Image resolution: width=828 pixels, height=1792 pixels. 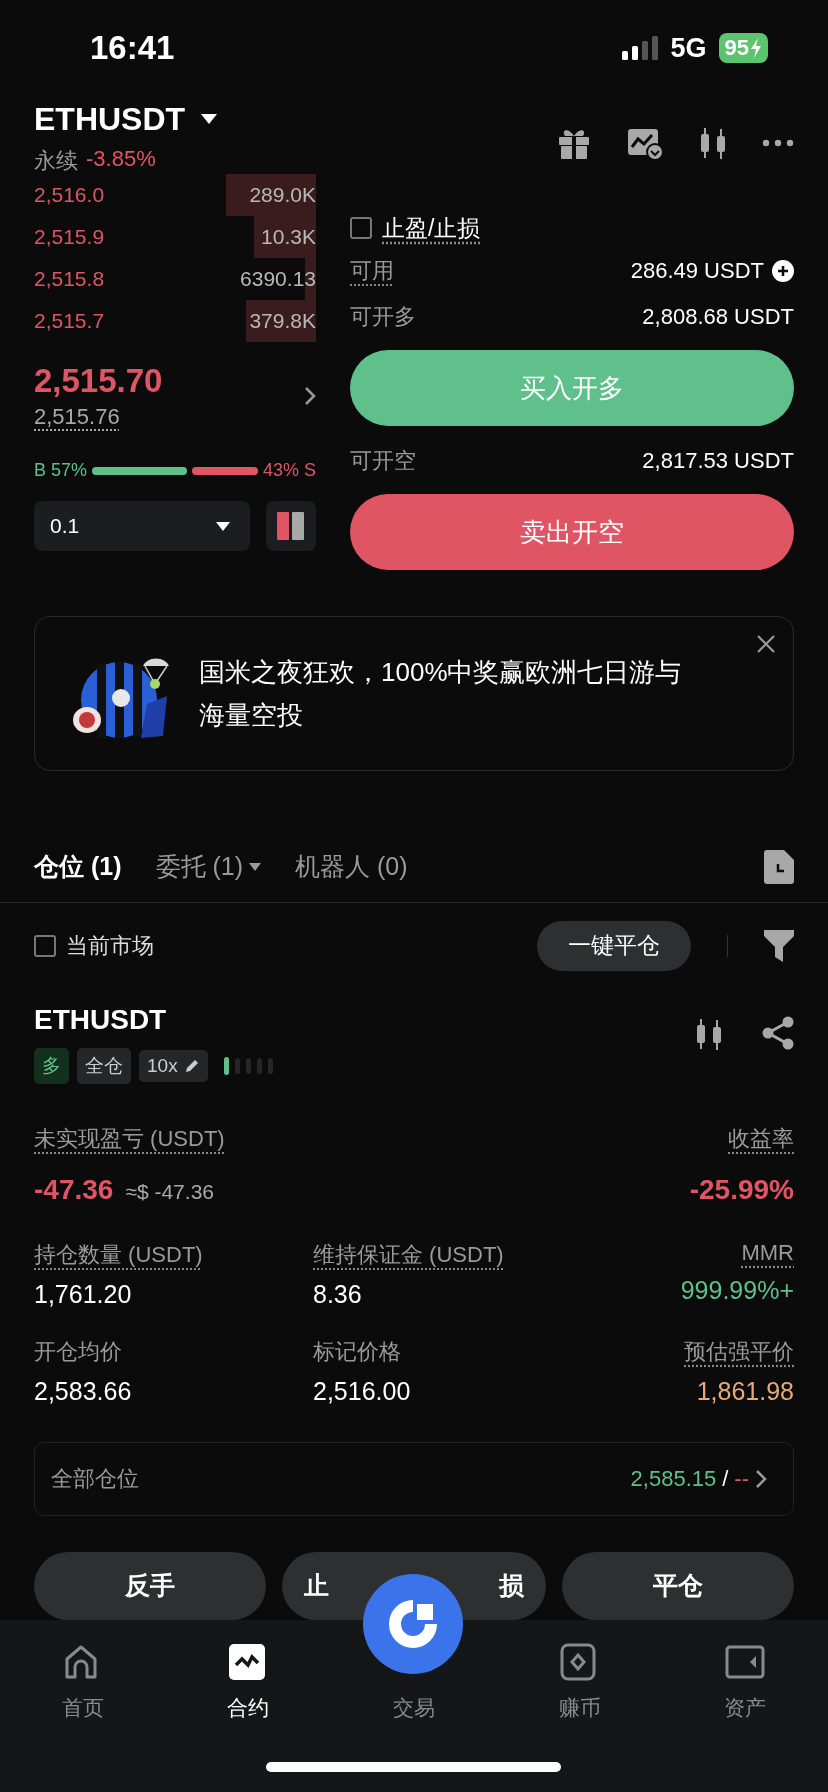 I want to click on tab: 委托 (1), so click(x=208, y=867).